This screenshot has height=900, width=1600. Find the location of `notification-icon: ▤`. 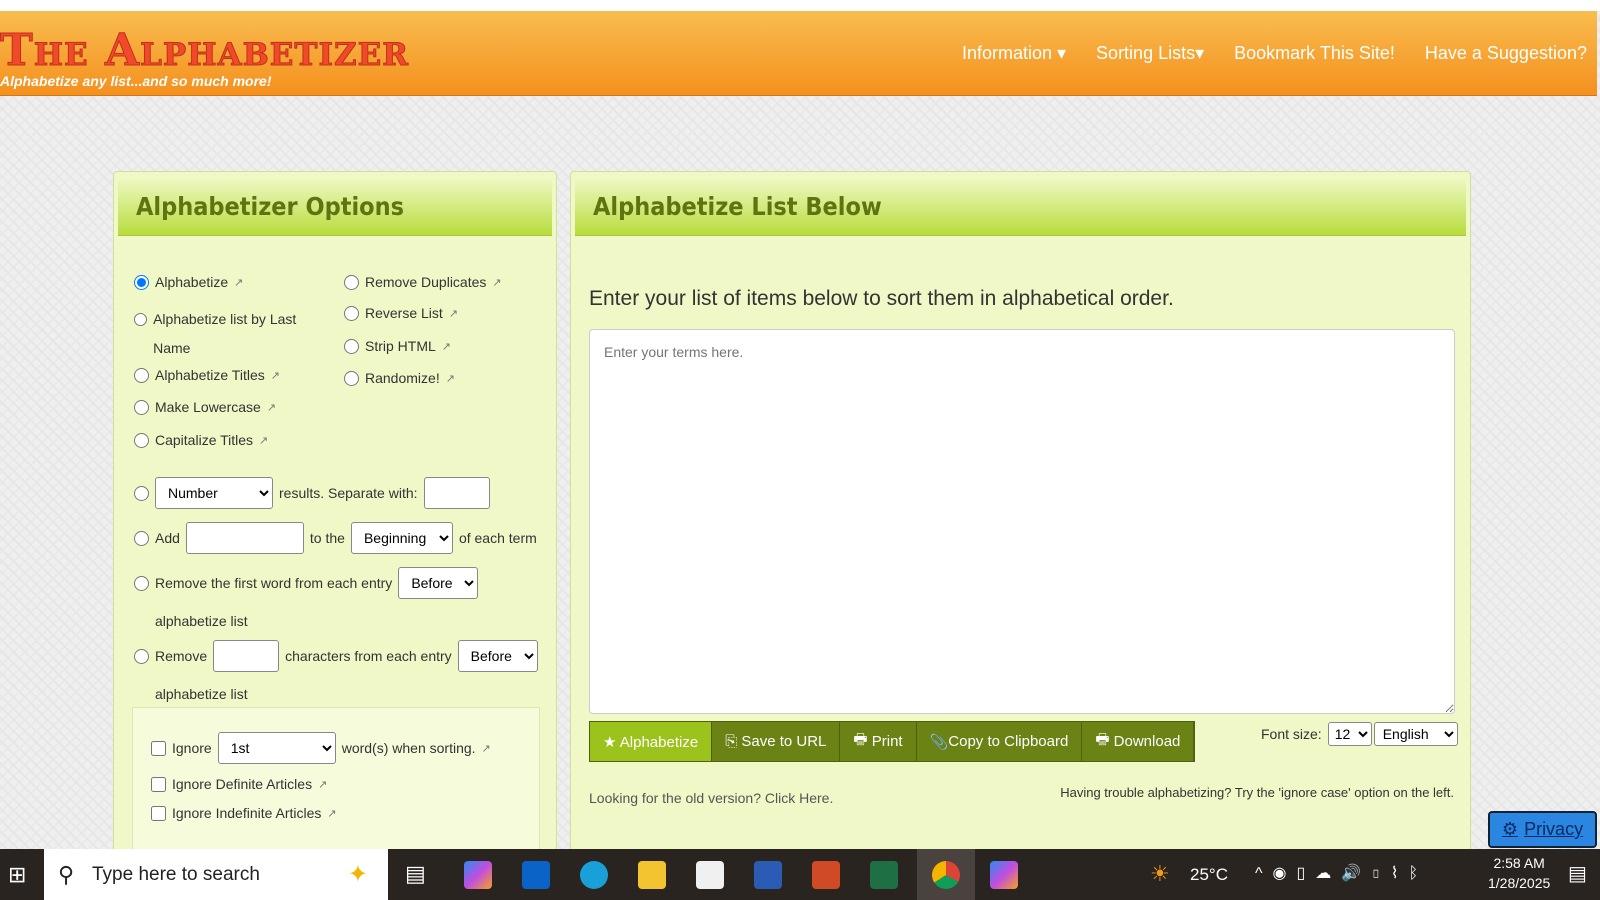

notification-icon: ▤ is located at coordinates (1577, 873).